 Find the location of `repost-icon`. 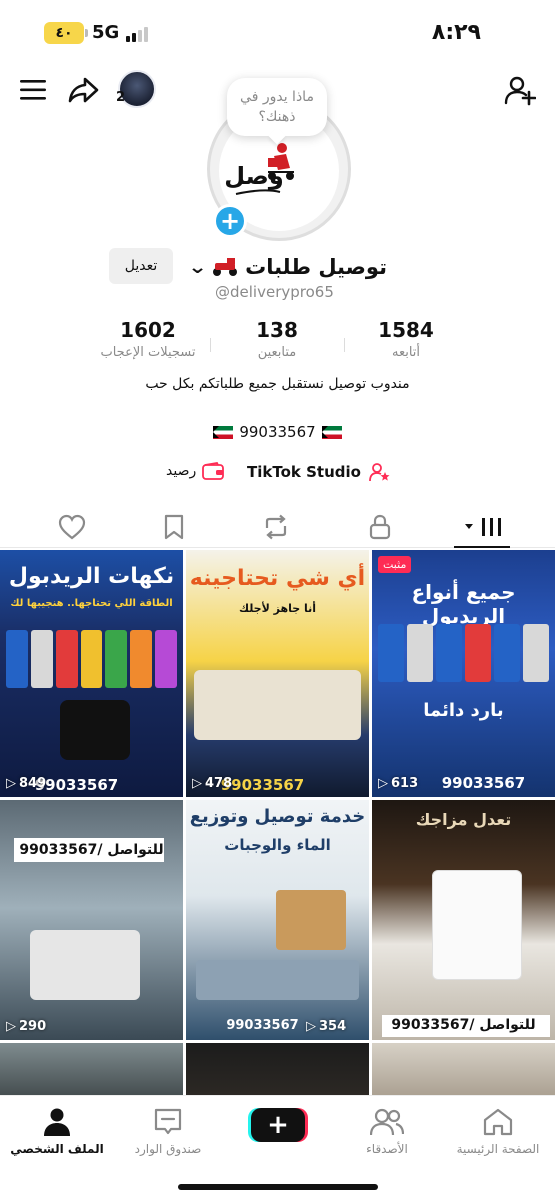

repost-icon is located at coordinates (276, 527).